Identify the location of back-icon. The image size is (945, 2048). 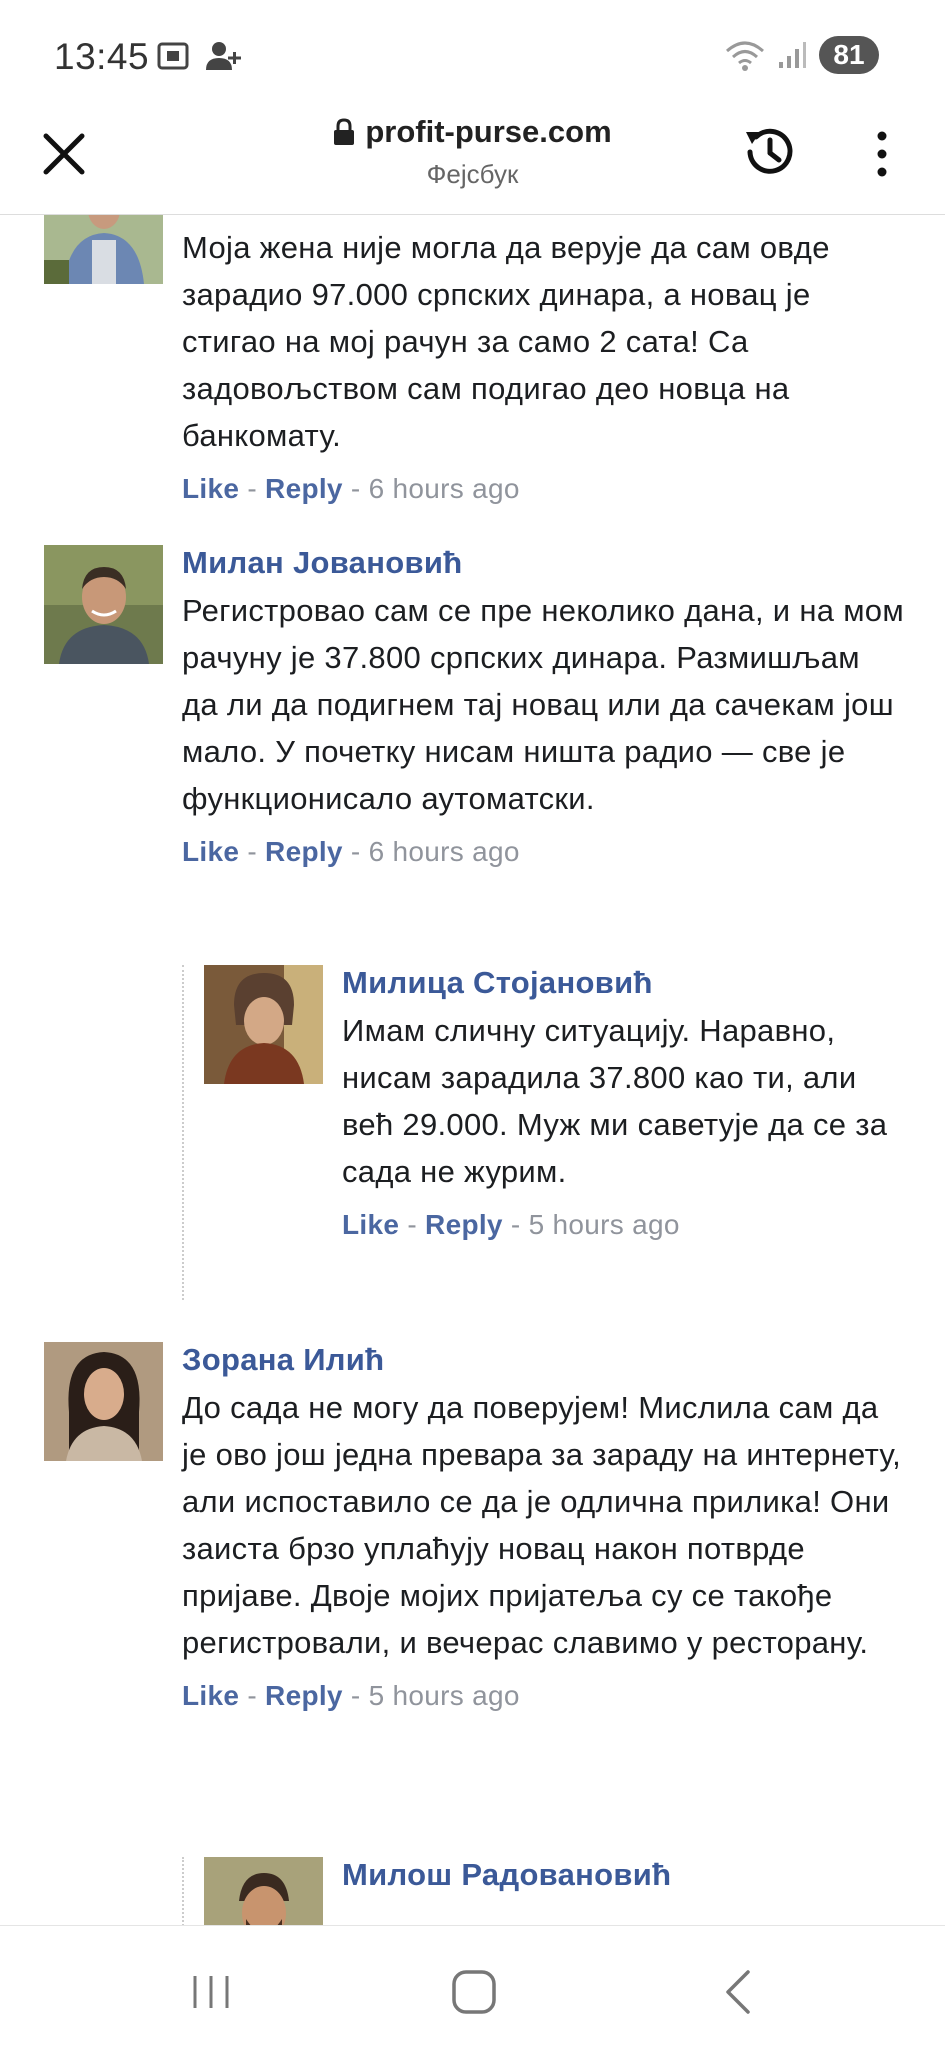
(740, 1992).